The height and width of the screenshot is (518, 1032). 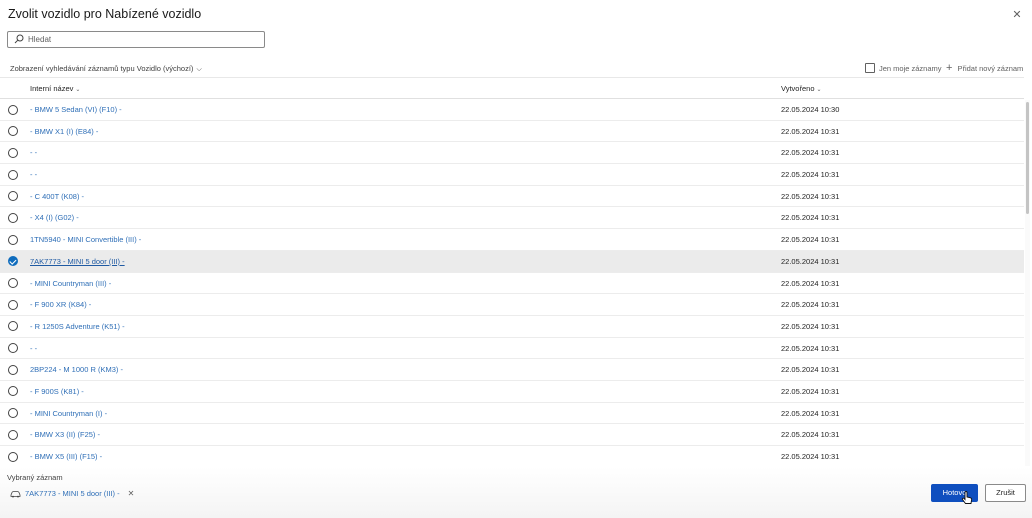 I want to click on column-header-created: Vytvořeno ⌄, so click(x=801, y=88).